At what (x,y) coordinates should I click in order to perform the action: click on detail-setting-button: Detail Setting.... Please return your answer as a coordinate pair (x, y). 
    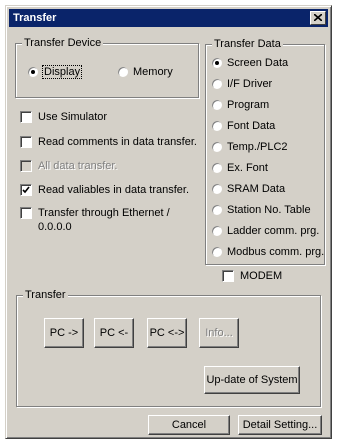
    Looking at the image, I should click on (280, 425).